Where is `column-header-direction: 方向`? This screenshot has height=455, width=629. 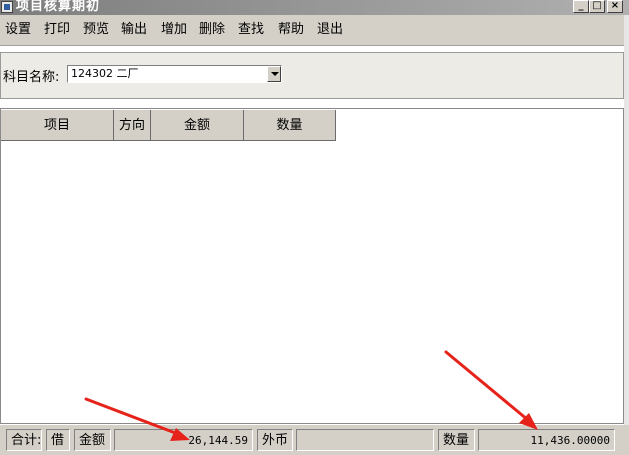
column-header-direction: 方向 is located at coordinates (132, 125).